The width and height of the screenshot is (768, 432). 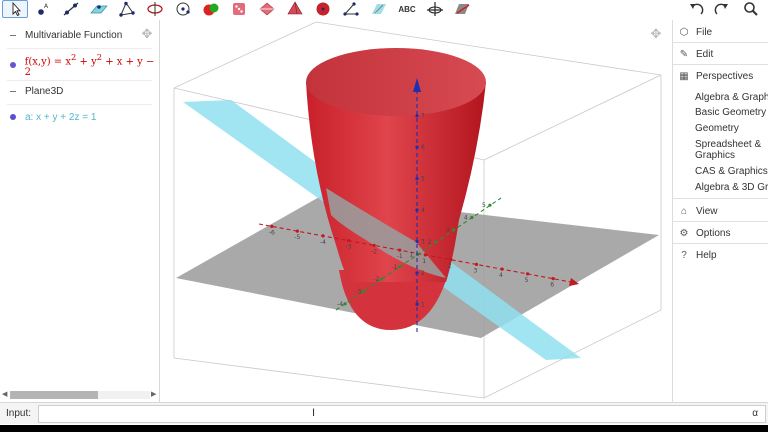 I want to click on intersect-surfaces-icon, so click(x=211, y=9).